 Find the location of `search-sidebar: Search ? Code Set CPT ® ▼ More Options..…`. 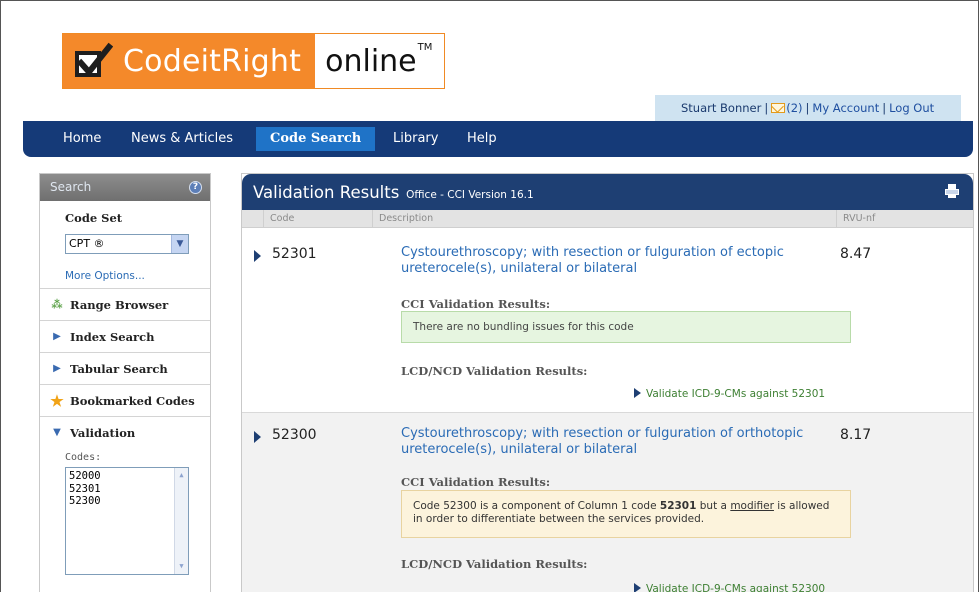

search-sidebar: Search ? Code Set CPT ® ▼ More Options..… is located at coordinates (125, 382).